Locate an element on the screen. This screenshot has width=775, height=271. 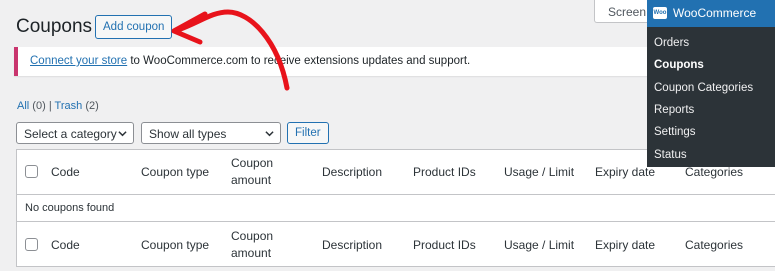
menu-item-settings: Settings is located at coordinates (675, 132).